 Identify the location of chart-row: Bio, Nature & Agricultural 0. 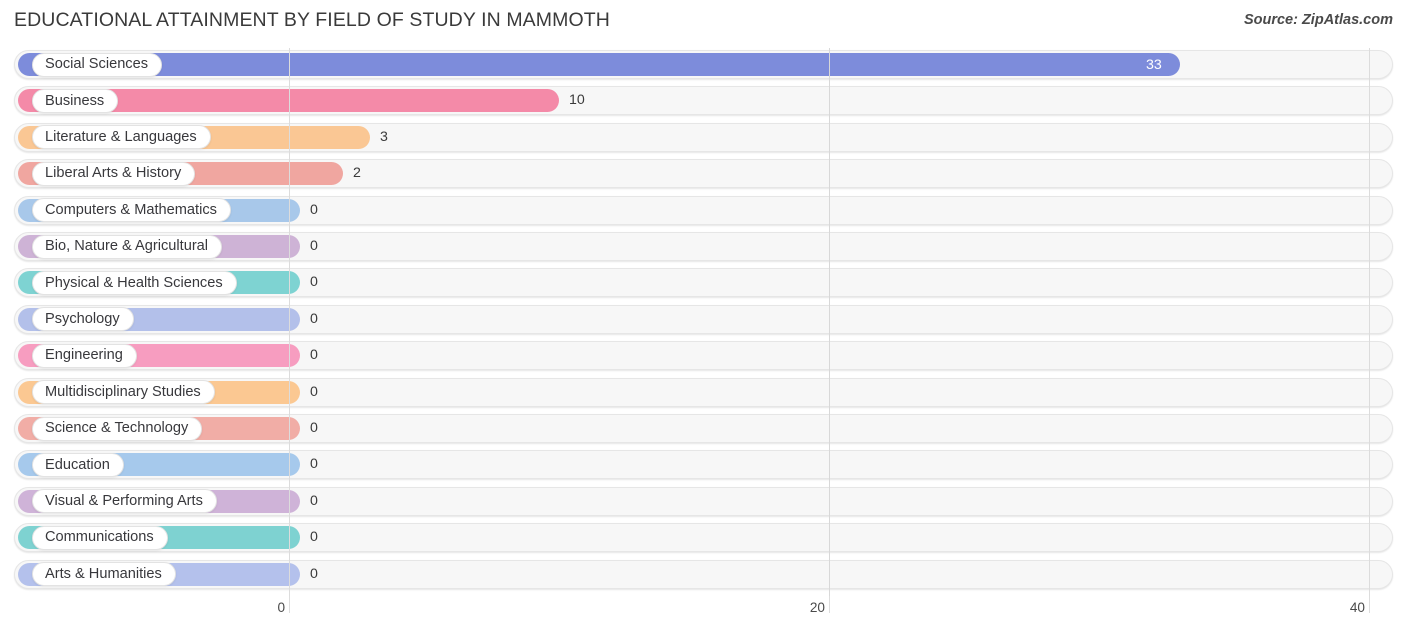
(703, 248).